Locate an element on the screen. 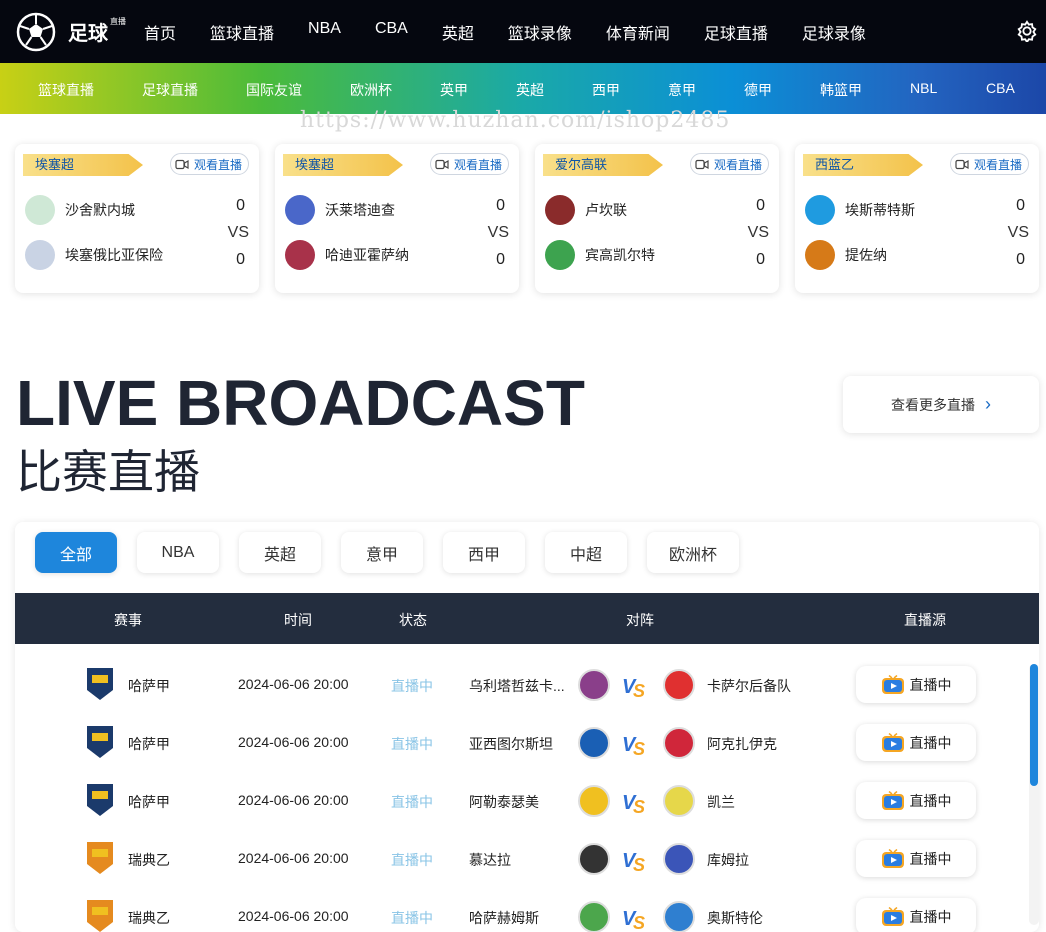 Image resolution: width=1046 pixels, height=932 pixels. category-item: 足球直播 is located at coordinates (170, 90).